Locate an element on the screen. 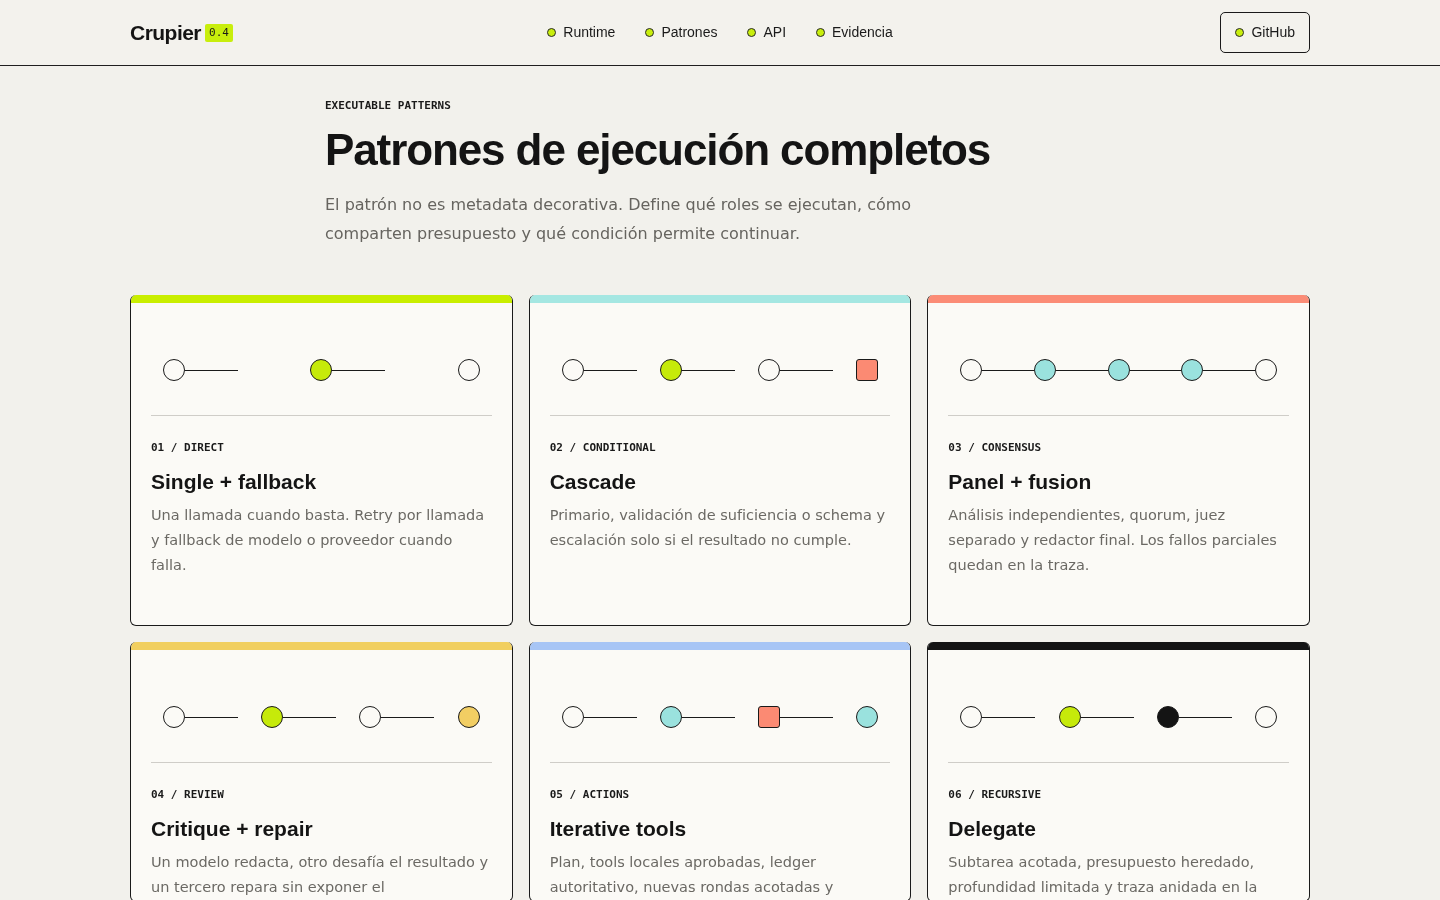 The width and height of the screenshot is (1440, 900). github-button: GitHub is located at coordinates (1265, 32).